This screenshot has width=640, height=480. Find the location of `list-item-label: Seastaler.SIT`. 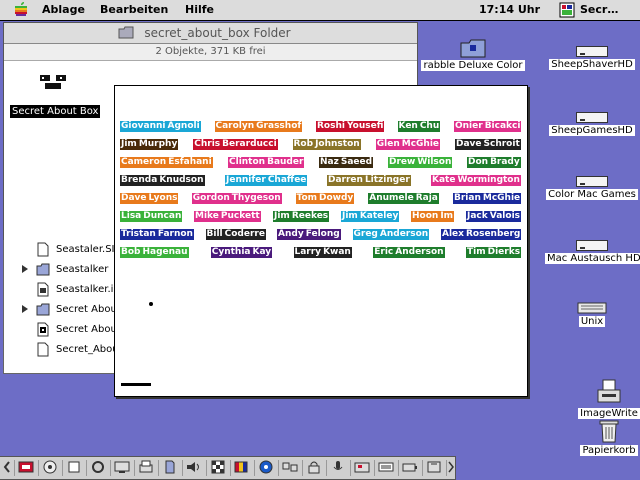

list-item-label: Seastaler.SIT is located at coordinates (88, 249).